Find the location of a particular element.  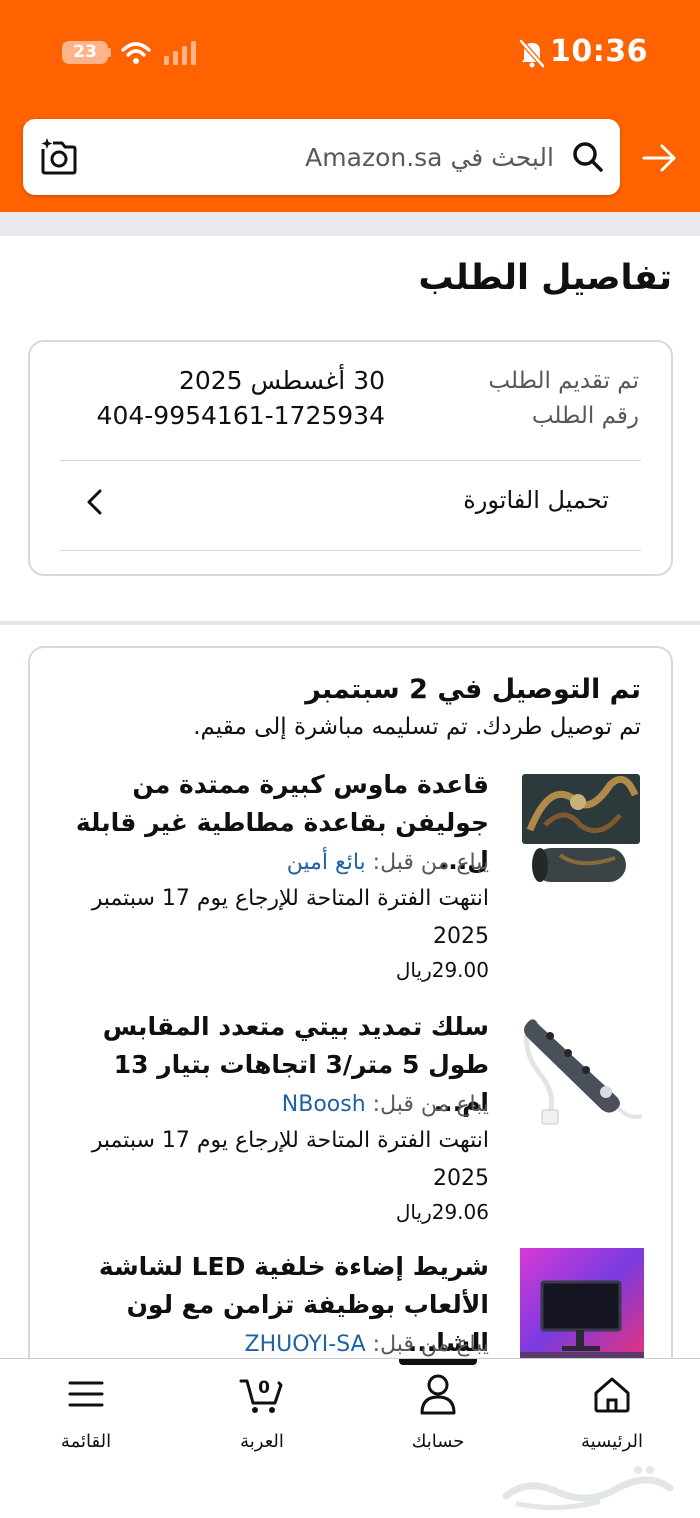

page-title: تفاصيل الطلب is located at coordinates (545, 278).